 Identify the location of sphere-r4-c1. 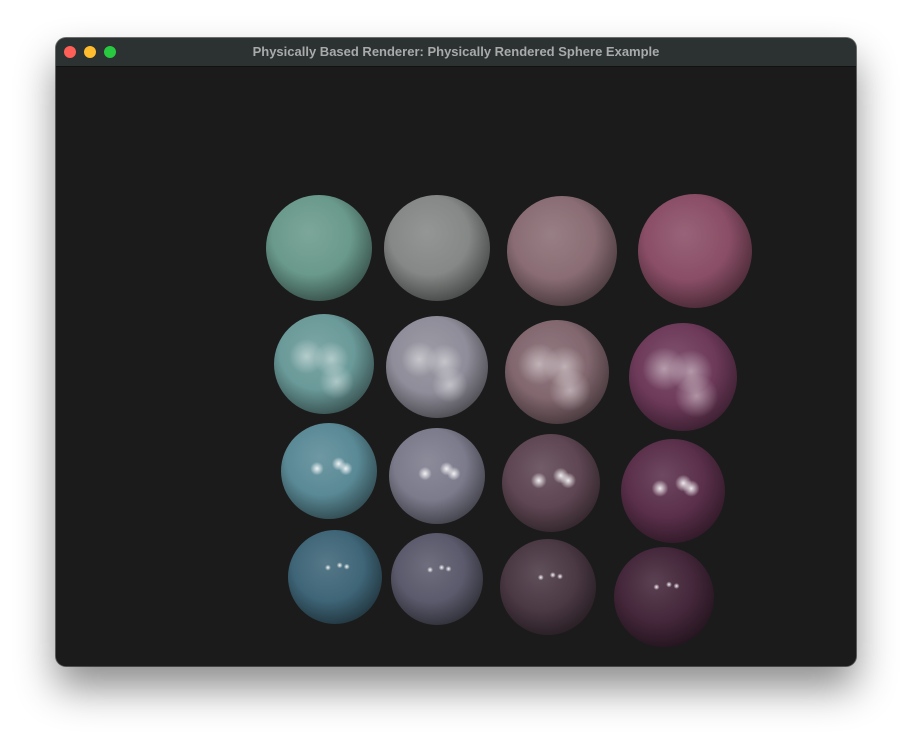
(335, 577).